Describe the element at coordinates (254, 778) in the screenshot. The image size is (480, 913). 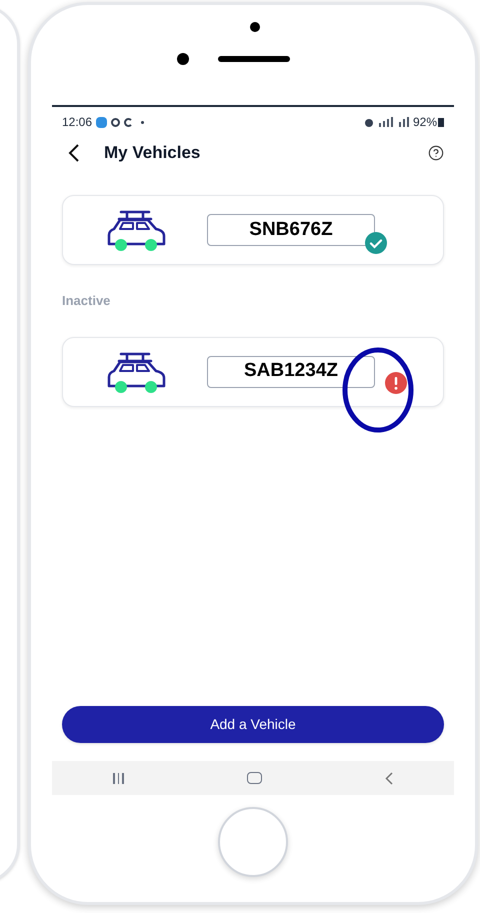
I see `home-icon` at that location.